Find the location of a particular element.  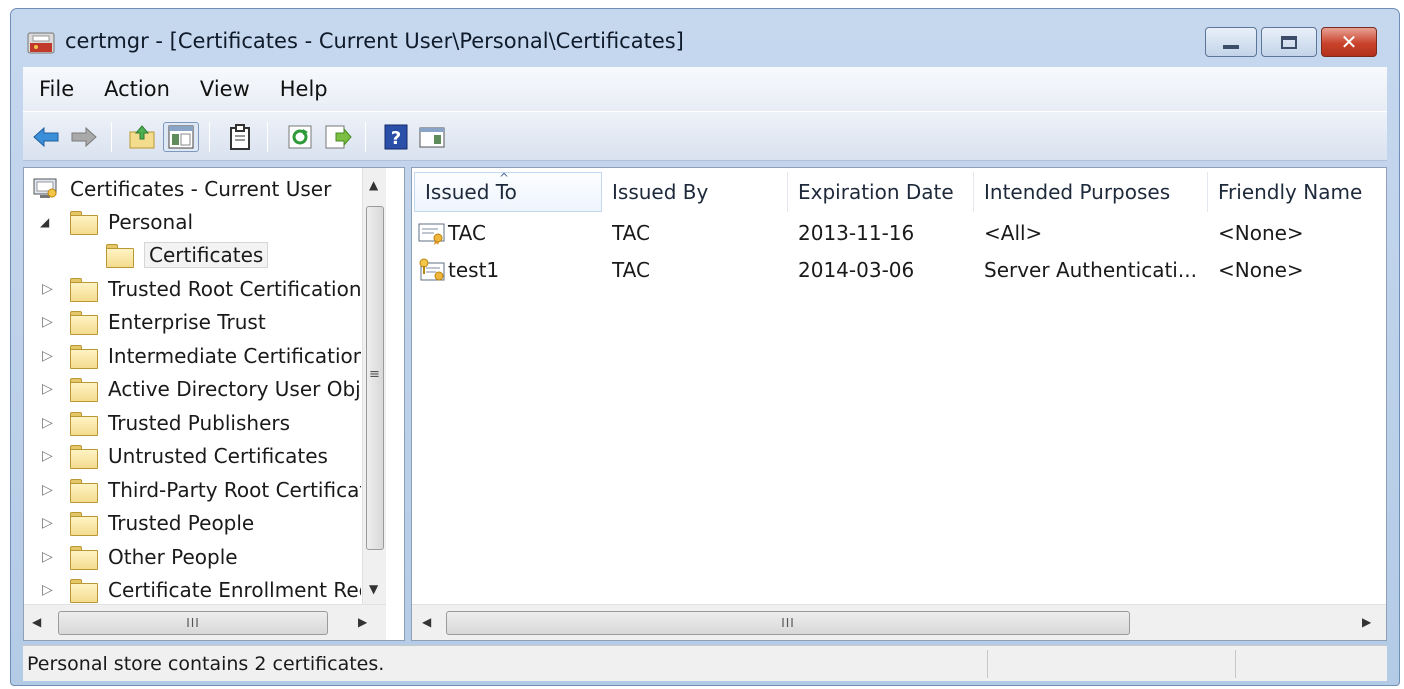

tree-item-trusted-publishers: ▷ Trusted Publishers is located at coordinates (157, 423).